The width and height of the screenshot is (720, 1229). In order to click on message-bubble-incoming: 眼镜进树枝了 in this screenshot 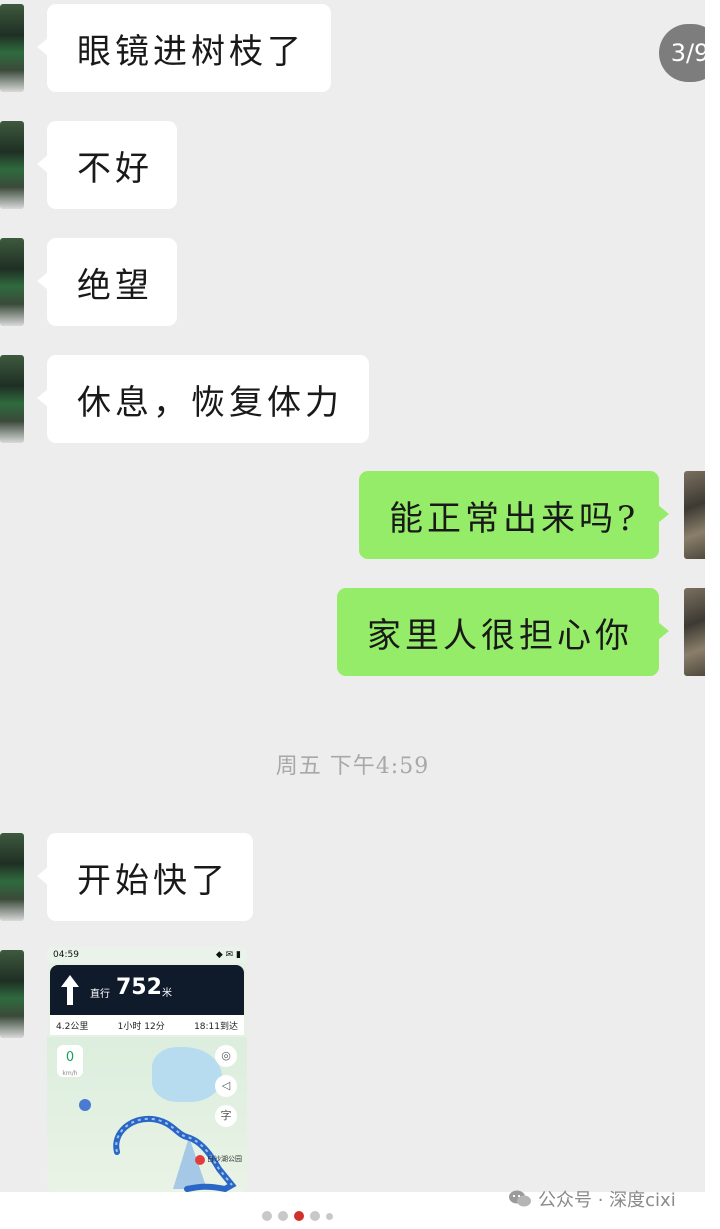, I will do `click(184, 48)`.